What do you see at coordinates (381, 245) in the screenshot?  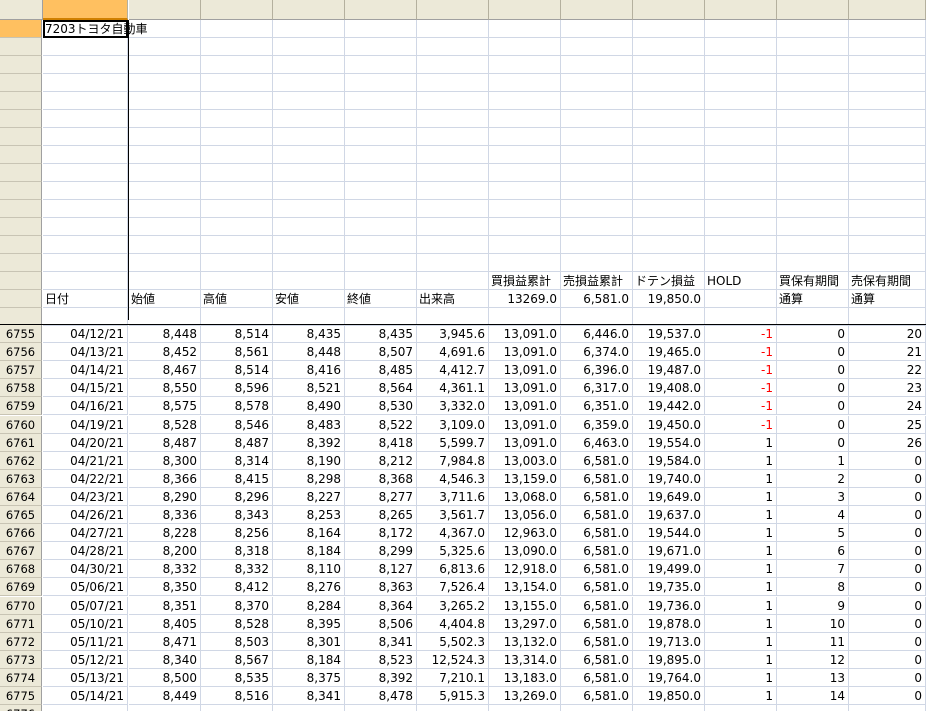 I see `cell-e13` at bounding box center [381, 245].